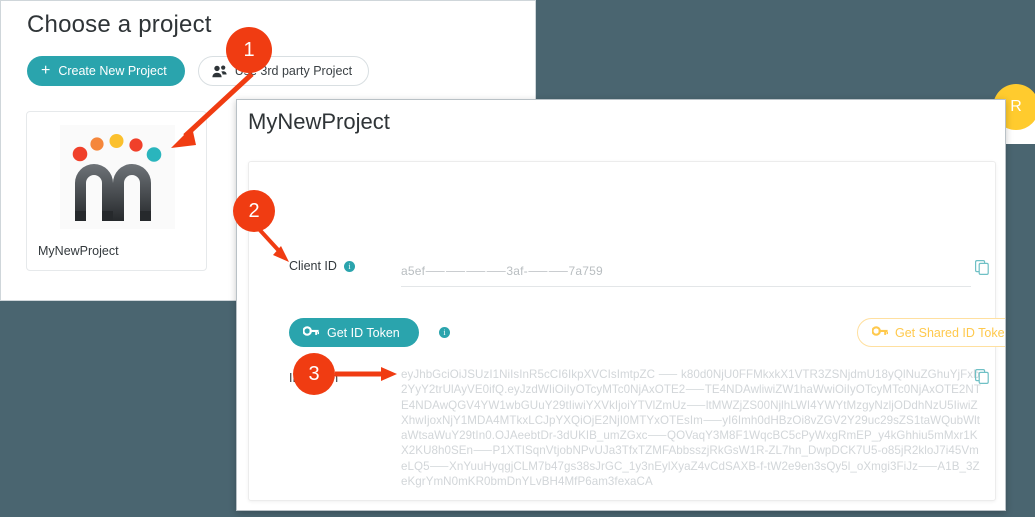 The image size is (1035, 517). I want to click on annotation-badge-3-number: 3, so click(314, 373).